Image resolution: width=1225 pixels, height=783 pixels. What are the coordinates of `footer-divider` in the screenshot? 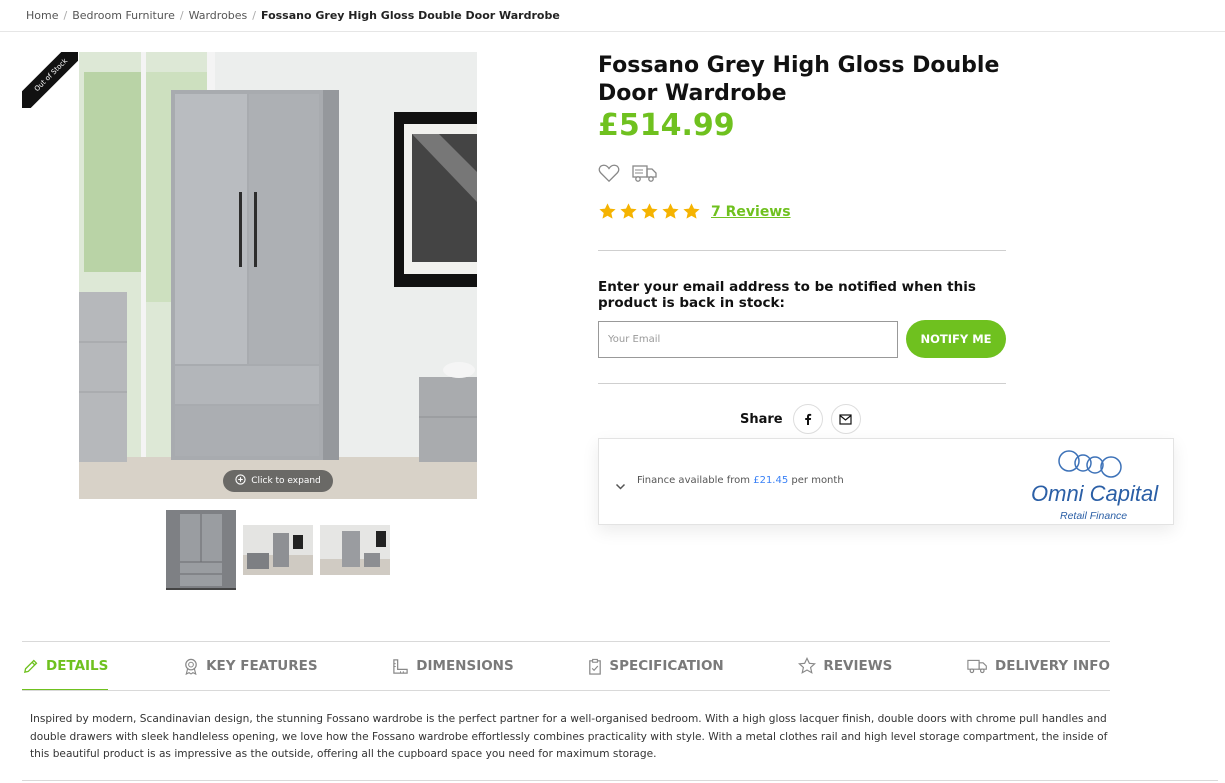 It's located at (620, 780).